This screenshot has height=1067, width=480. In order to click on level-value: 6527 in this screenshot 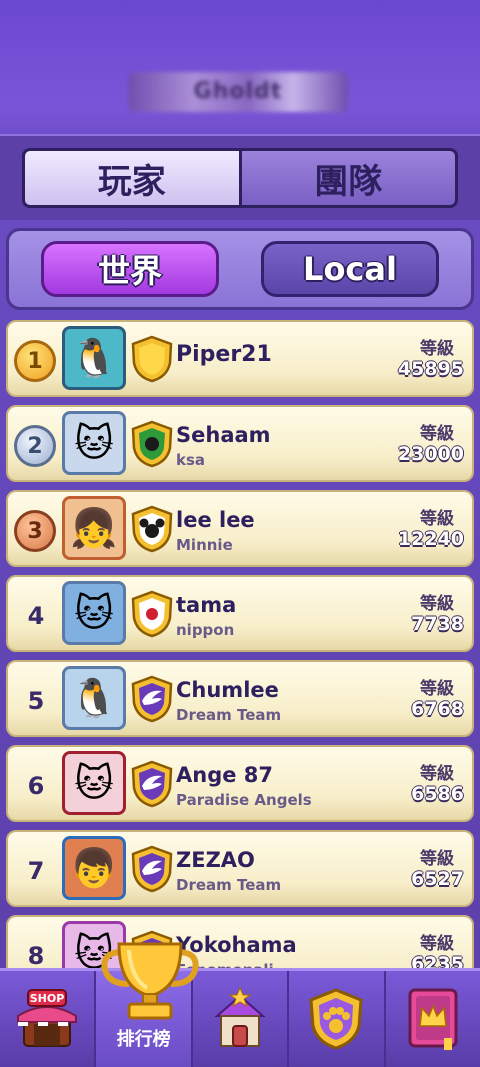, I will do `click(437, 879)`.